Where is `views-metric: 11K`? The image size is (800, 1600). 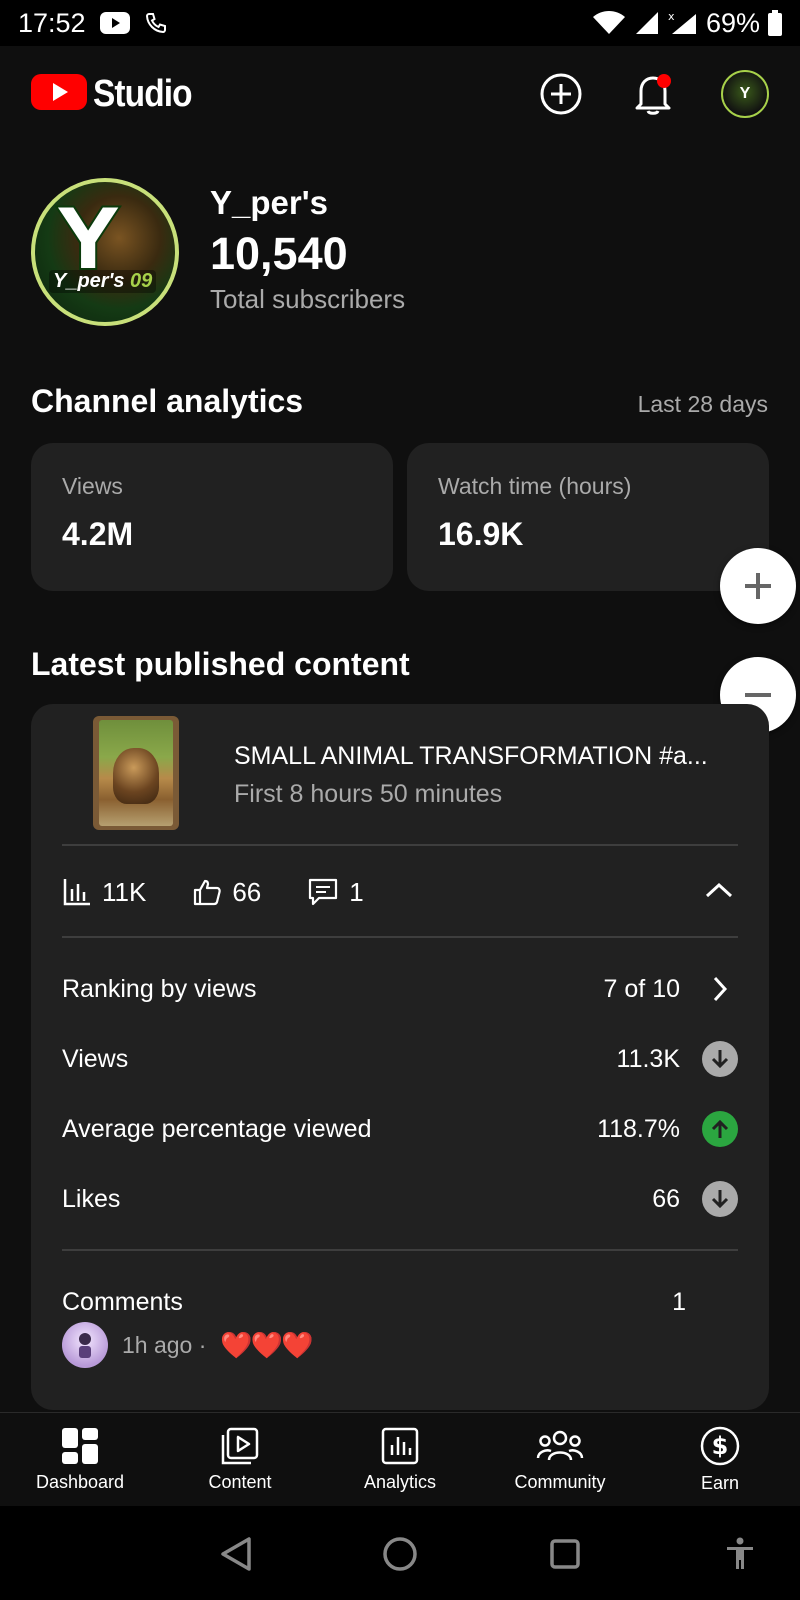 views-metric: 11K is located at coordinates (104, 892).